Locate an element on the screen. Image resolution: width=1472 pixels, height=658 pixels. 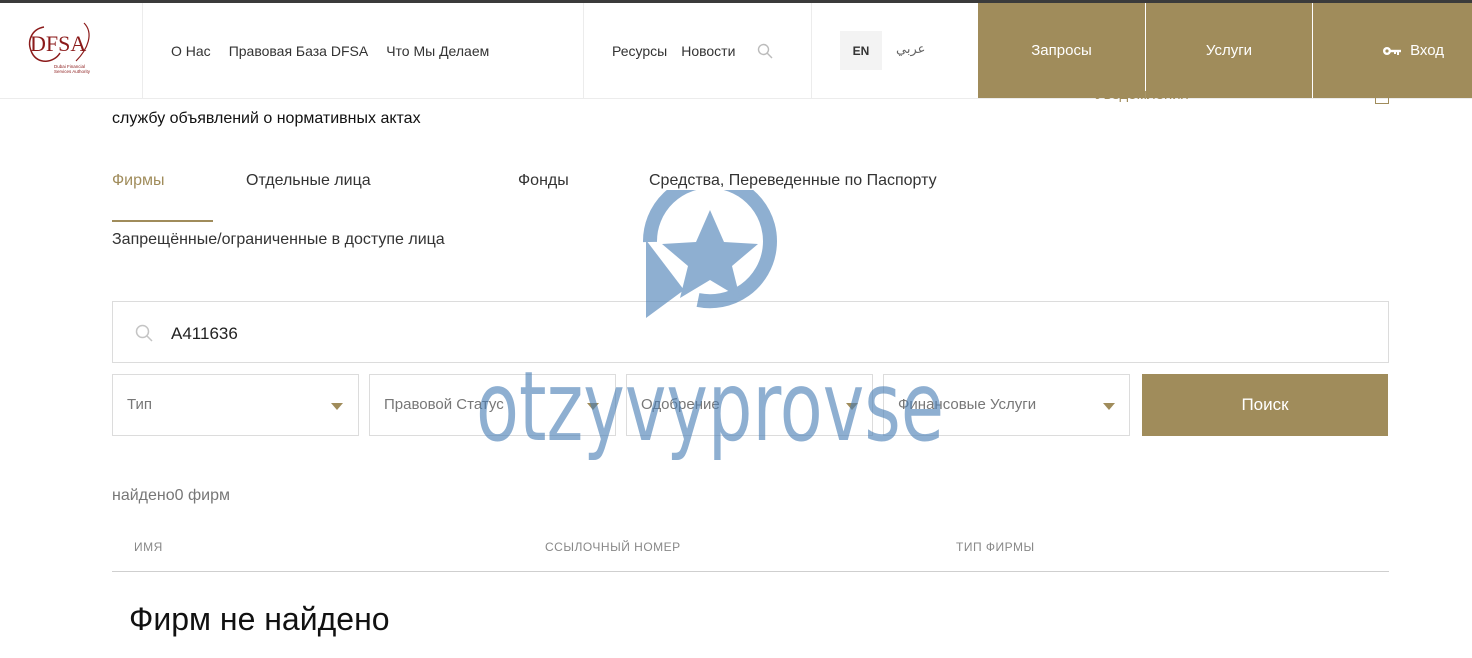
tab-passported-funds: Средства, Переведенные по Паспорту is located at coordinates (793, 181).